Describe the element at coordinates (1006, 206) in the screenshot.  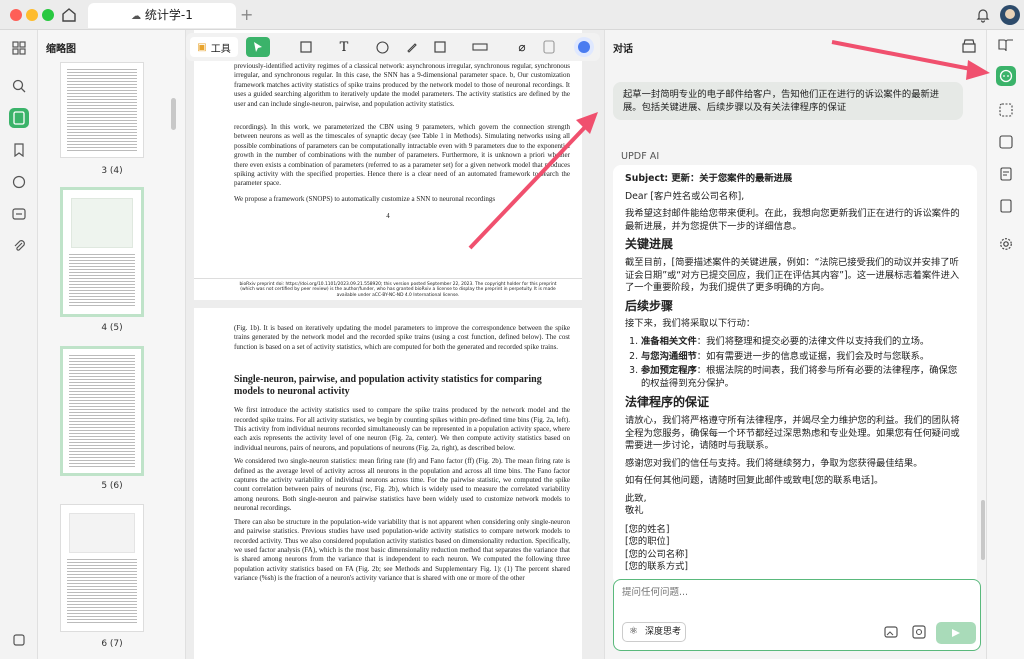
I see `book-icon` at that location.